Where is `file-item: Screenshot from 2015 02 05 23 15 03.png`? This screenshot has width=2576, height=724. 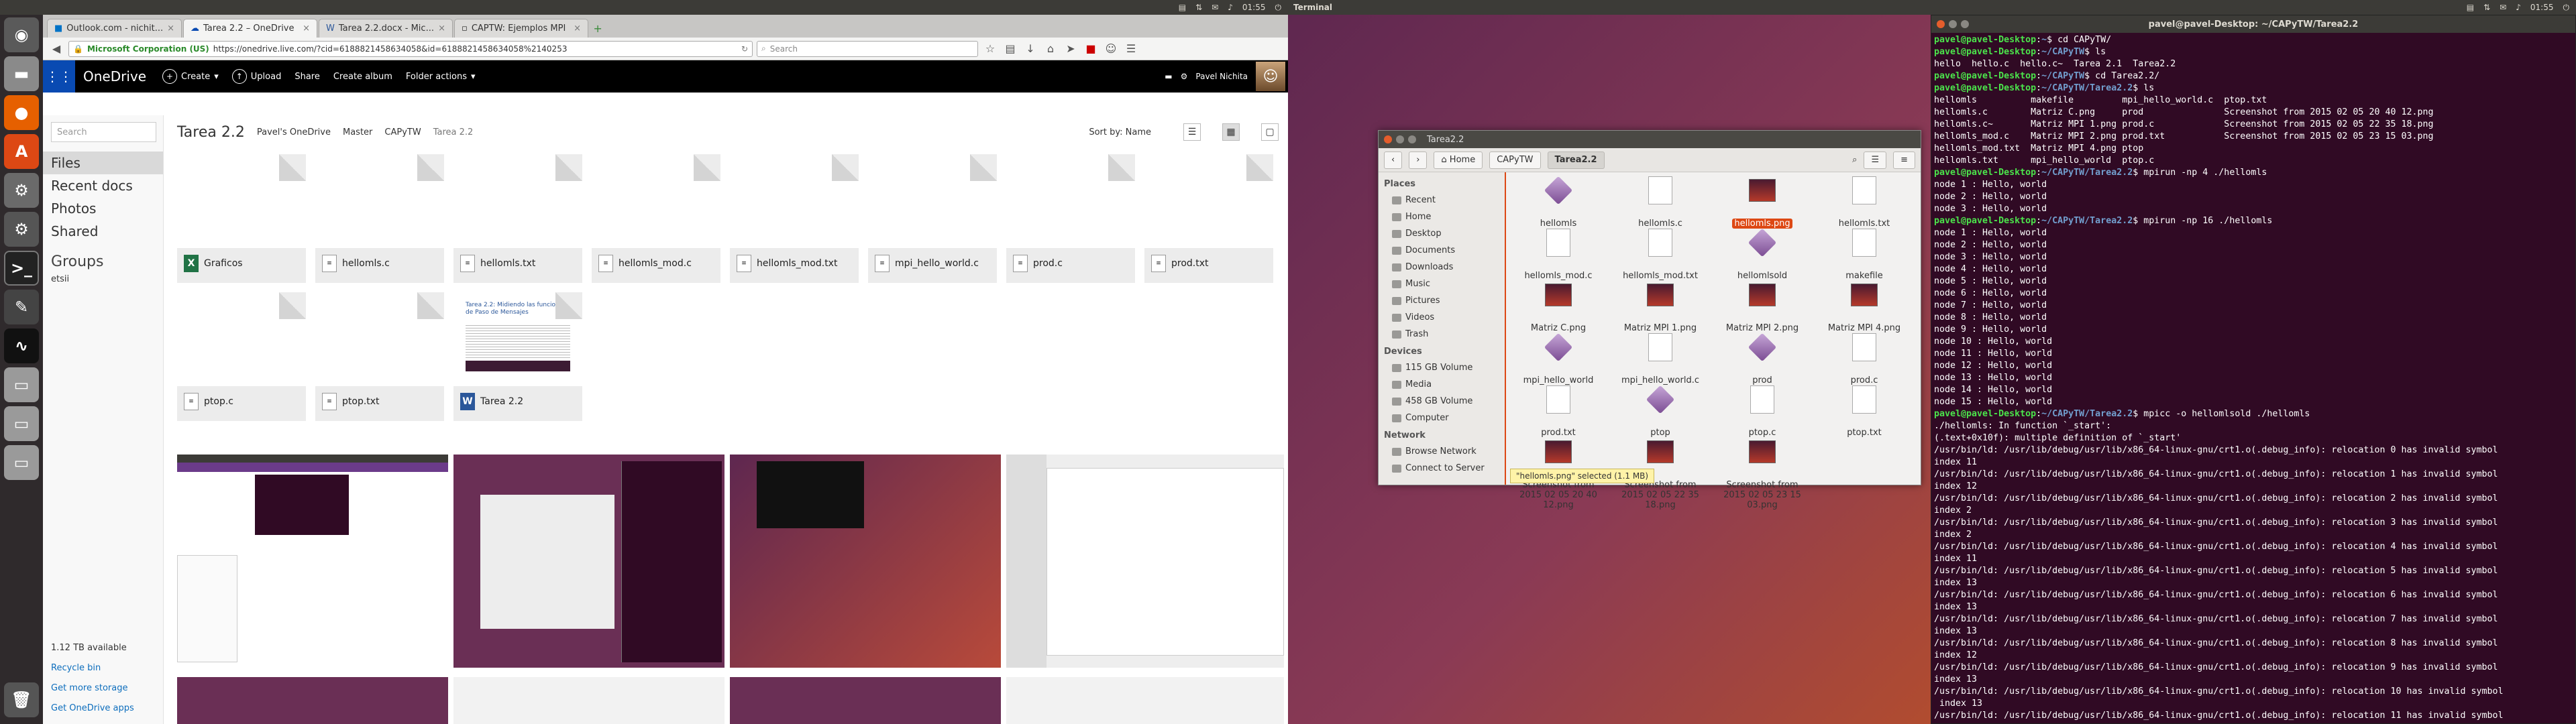 file-item: Screenshot from 2015 02 05 23 15 03.png is located at coordinates (1762, 473).